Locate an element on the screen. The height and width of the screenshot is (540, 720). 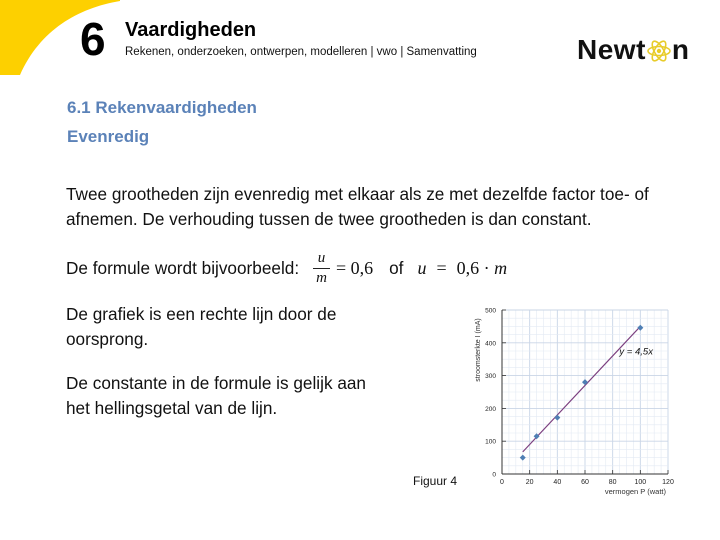
newton-logo: Newt n is located at coordinates (633, 50).